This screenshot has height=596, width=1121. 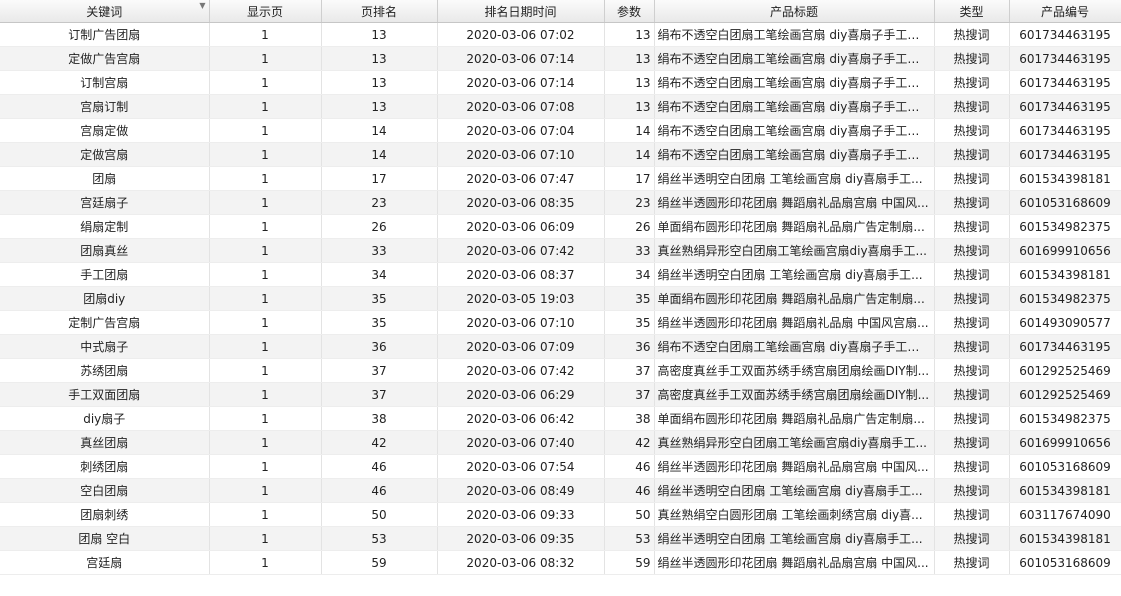 I want to click on keyword-cell: 订制宫扇, so click(x=105, y=82).